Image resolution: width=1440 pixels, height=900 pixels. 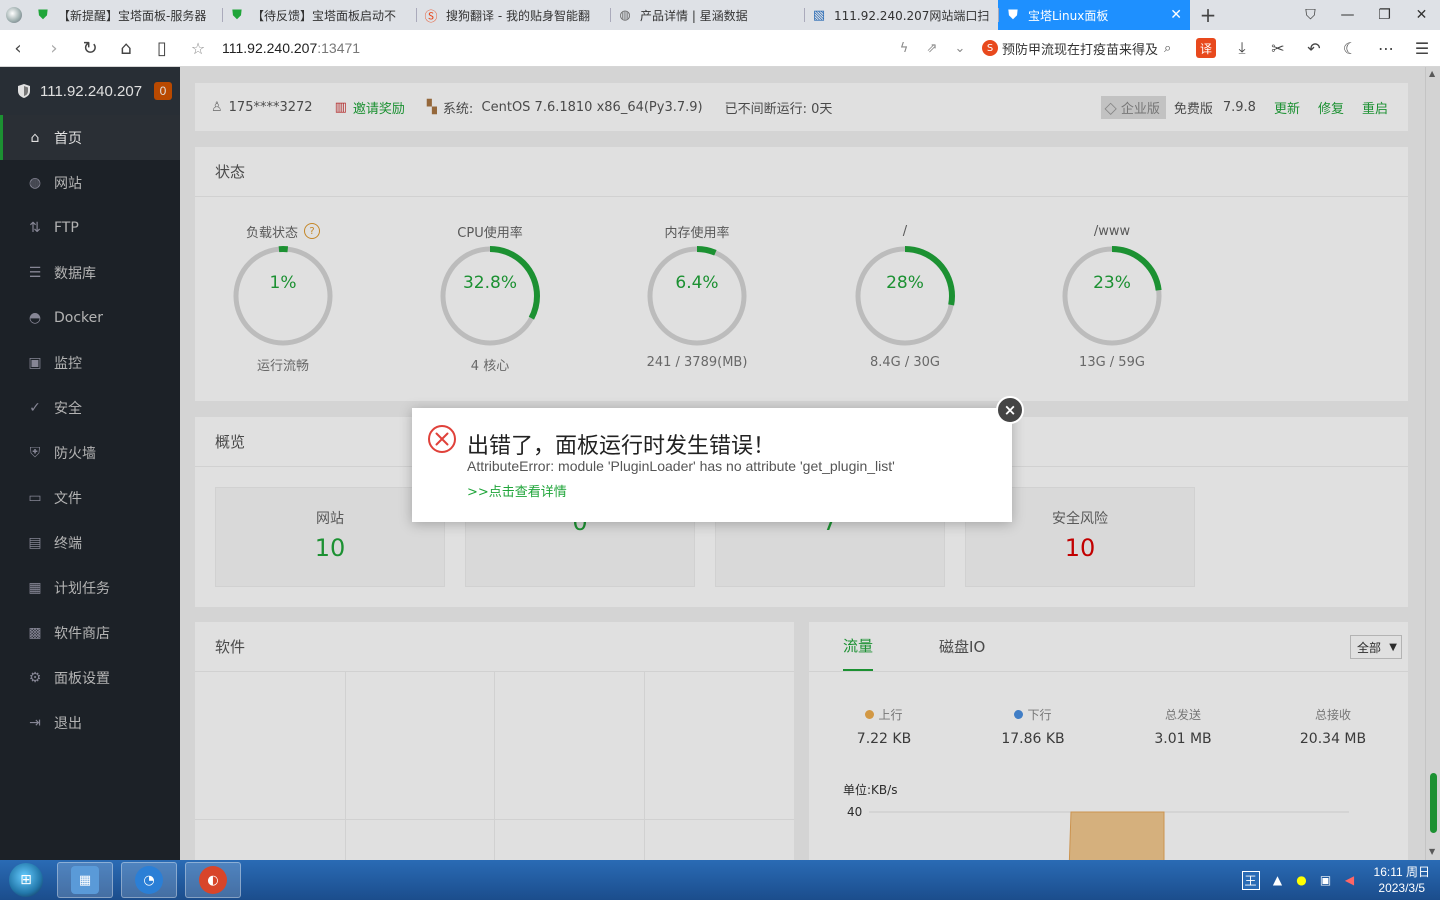 What do you see at coordinates (904, 48) in the screenshot?
I see `lightning-icon: ϟ` at bounding box center [904, 48].